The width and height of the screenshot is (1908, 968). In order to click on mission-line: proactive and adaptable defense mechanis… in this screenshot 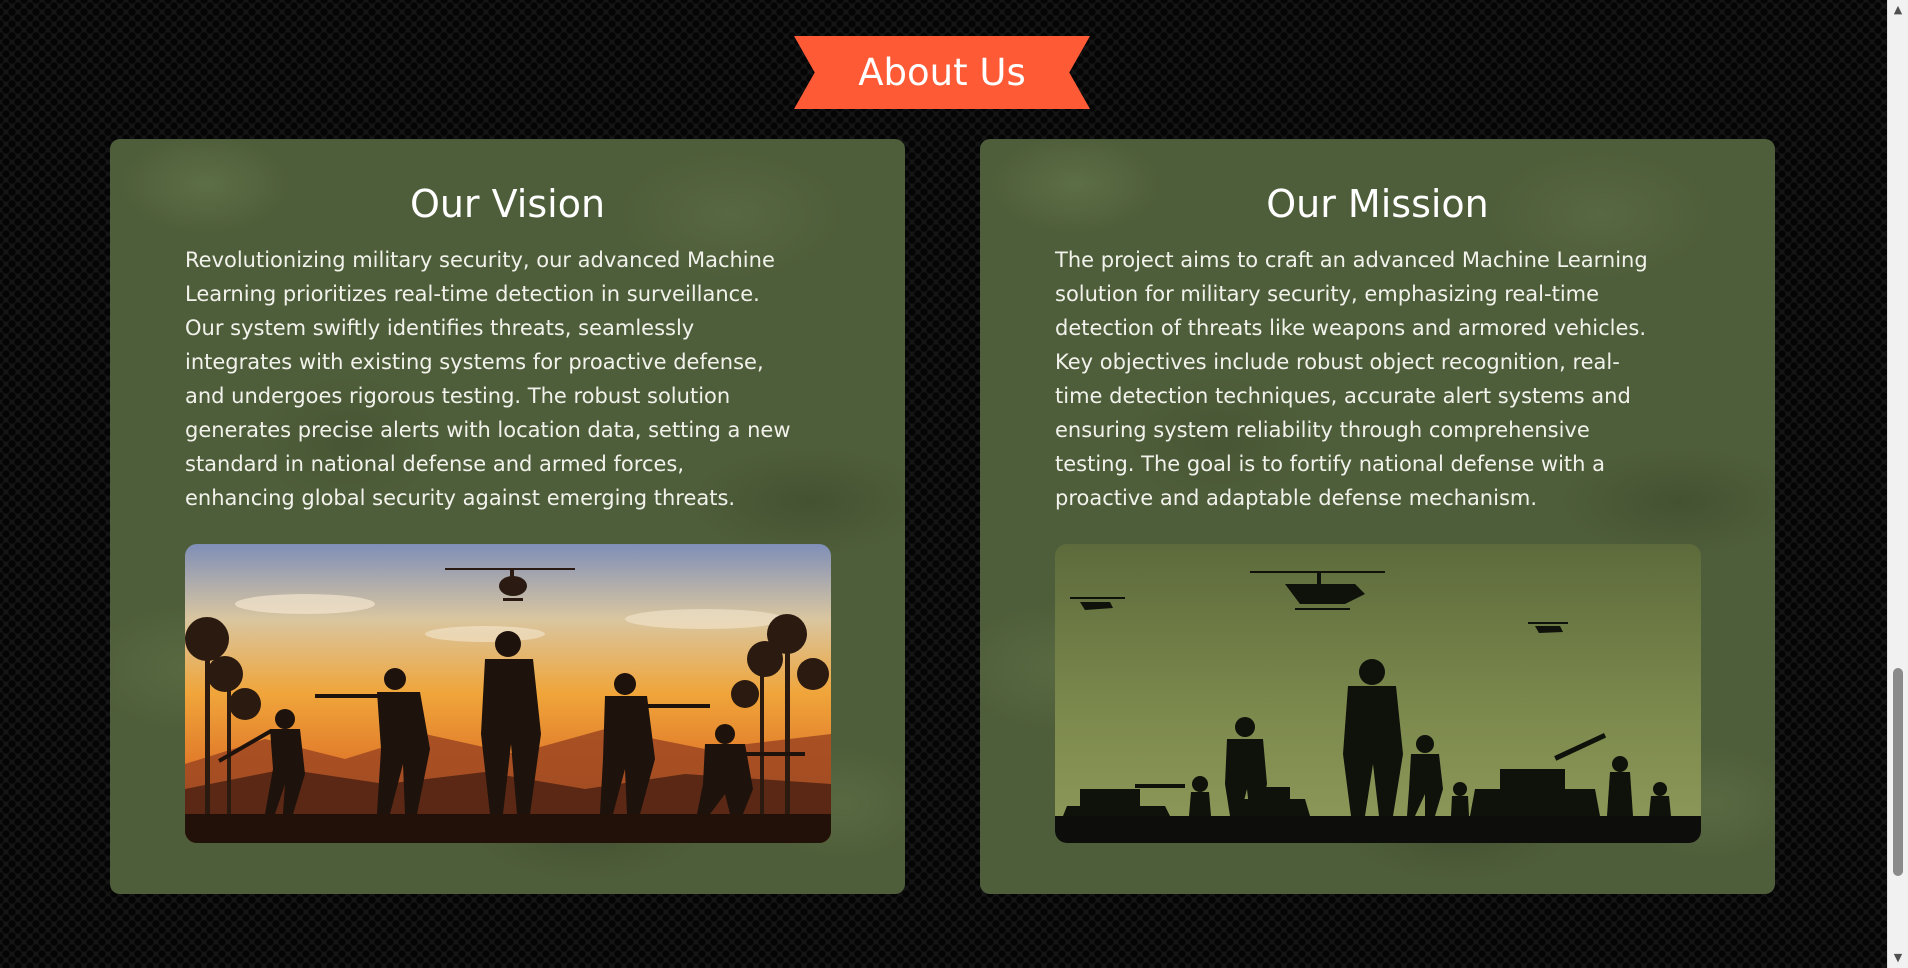, I will do `click(1296, 498)`.